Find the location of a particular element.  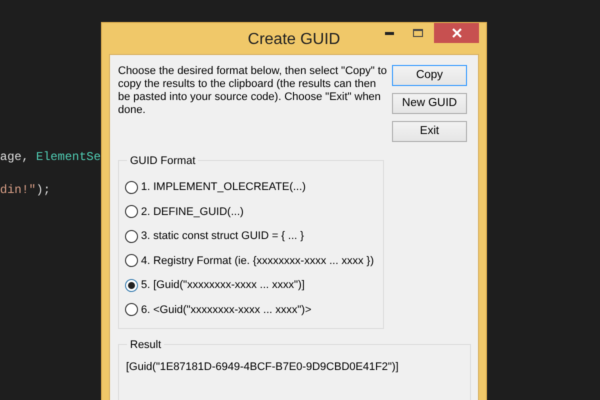

dialog-button: Copy is located at coordinates (429, 75).